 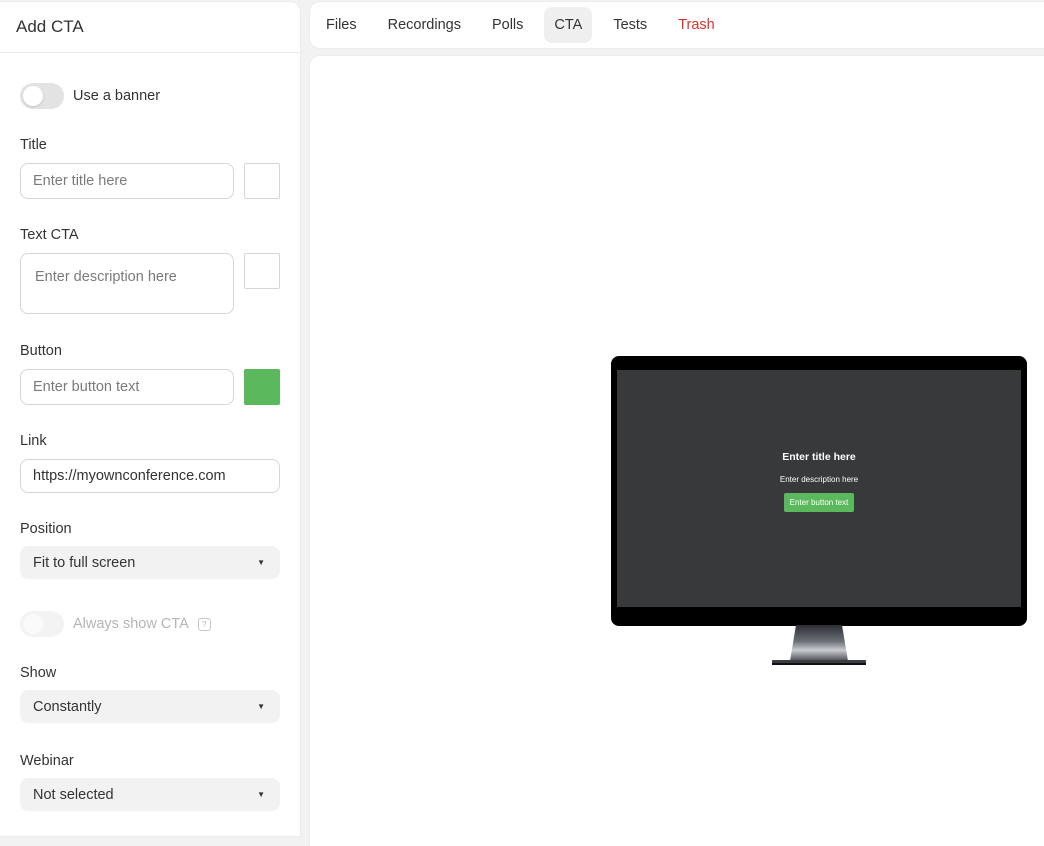 I want to click on show-select: Constantly ▼, so click(x=150, y=706).